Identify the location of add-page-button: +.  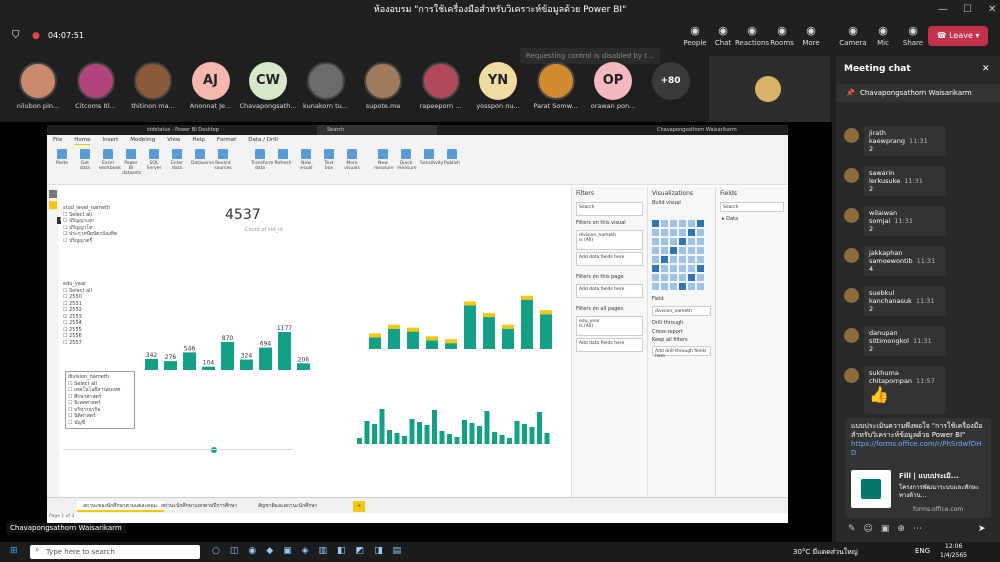
(359, 506).